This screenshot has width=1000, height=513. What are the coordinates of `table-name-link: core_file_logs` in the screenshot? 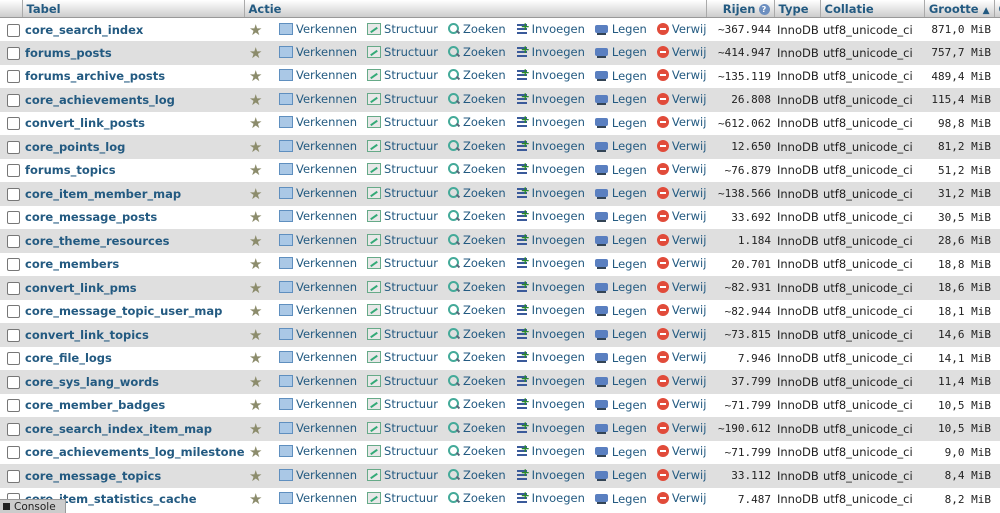 It's located at (68, 358).